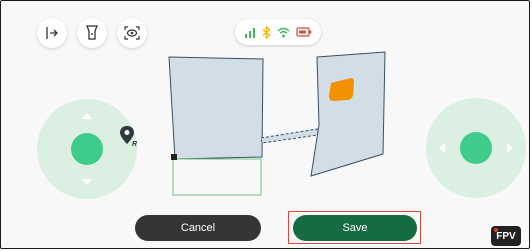 This screenshot has width=532, height=251. What do you see at coordinates (250, 32) in the screenshot?
I see `signal-icon` at bounding box center [250, 32].